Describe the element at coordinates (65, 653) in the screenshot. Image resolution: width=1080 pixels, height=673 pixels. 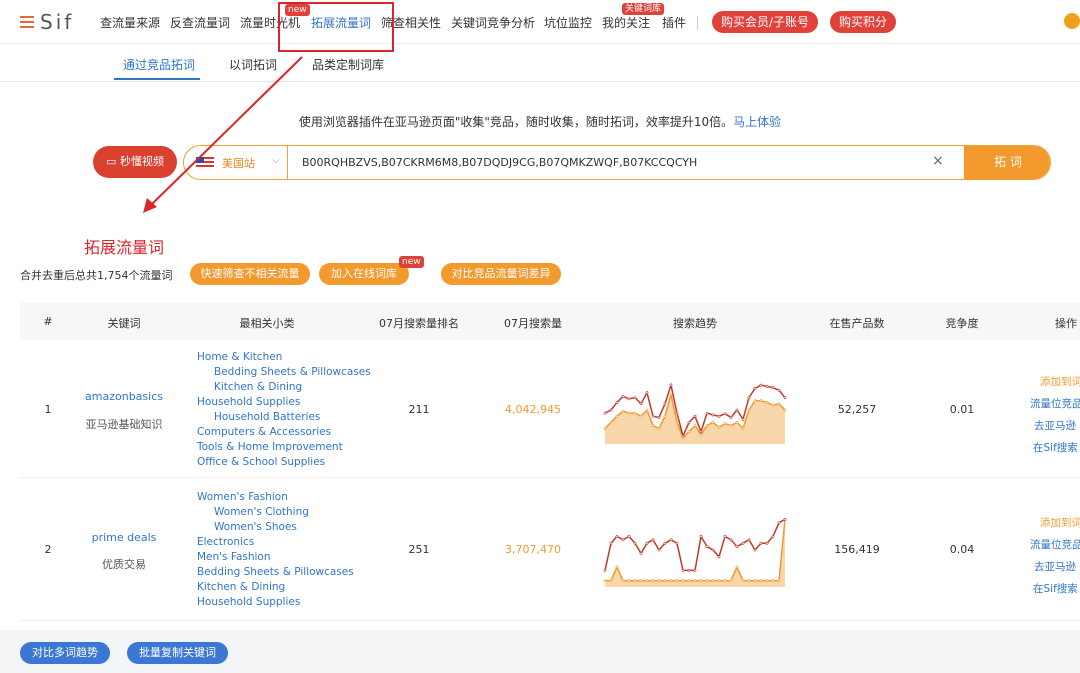
I see `compare-trends-button: 对比多词趋势` at that location.